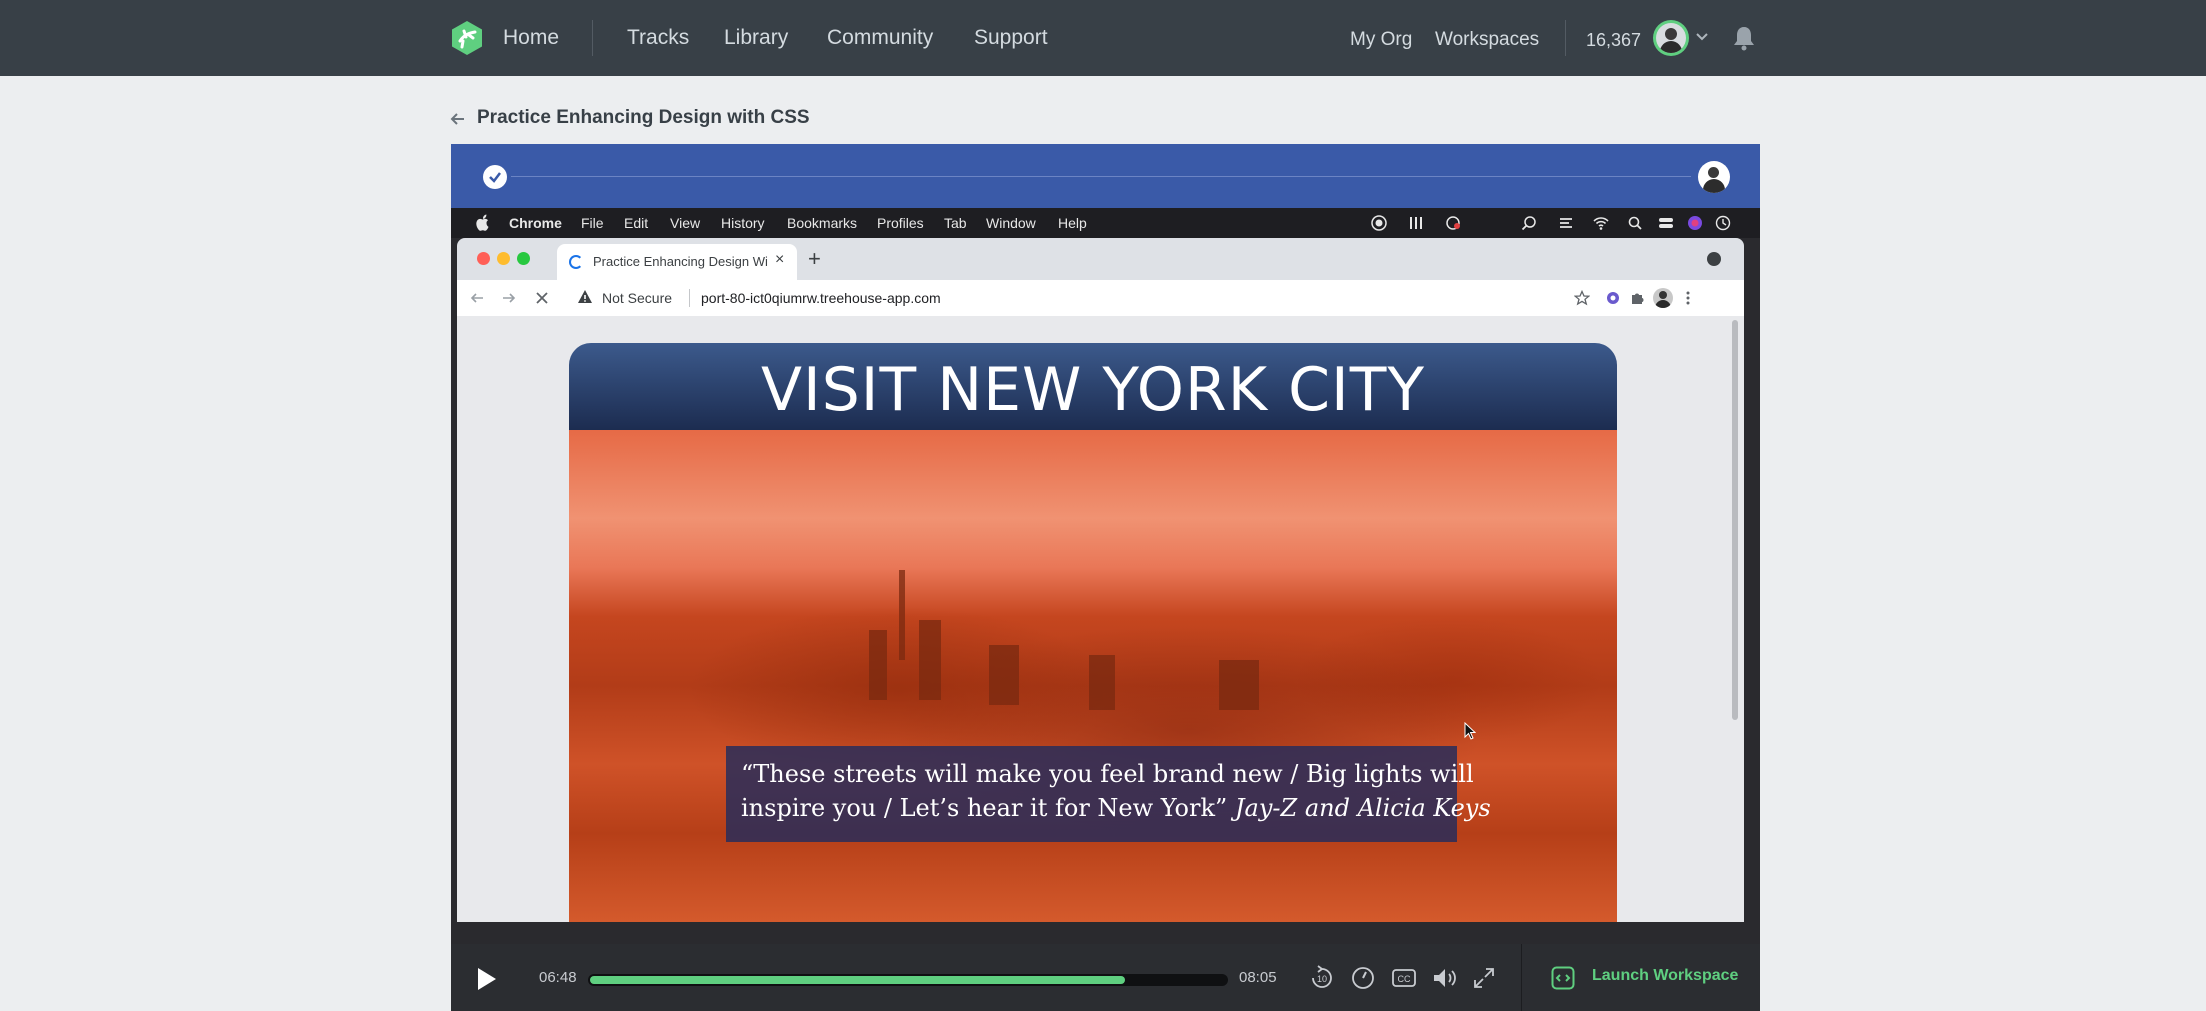  What do you see at coordinates (1714, 177) in the screenshot?
I see `instructor-avatar` at bounding box center [1714, 177].